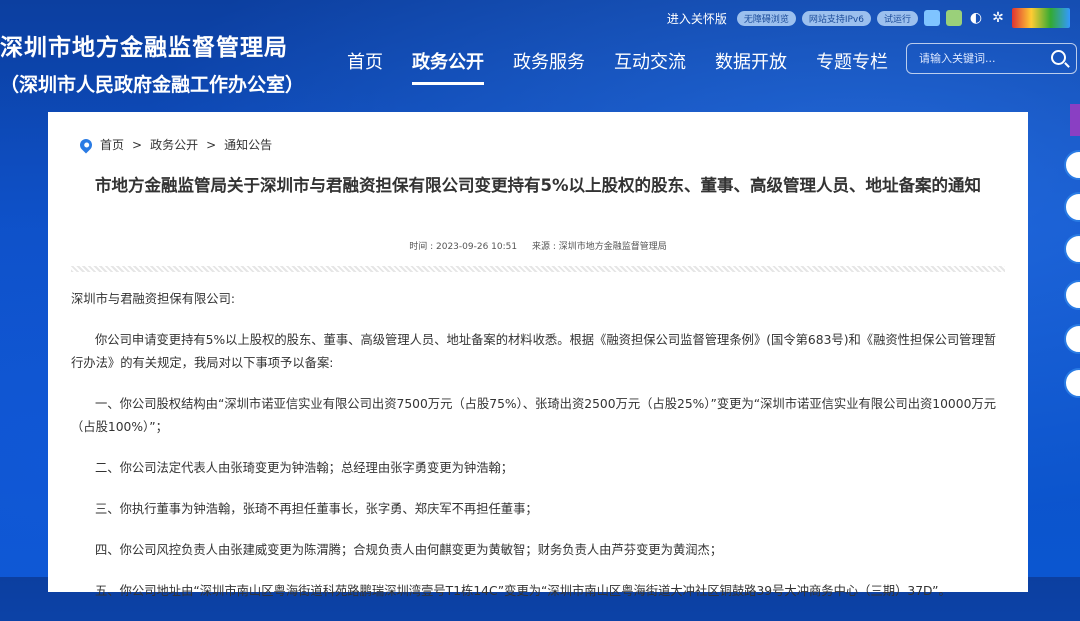 This screenshot has width=1080, height=621. Describe the element at coordinates (897, 18) in the screenshot. I see `trial-run-badge: 试运行` at that location.